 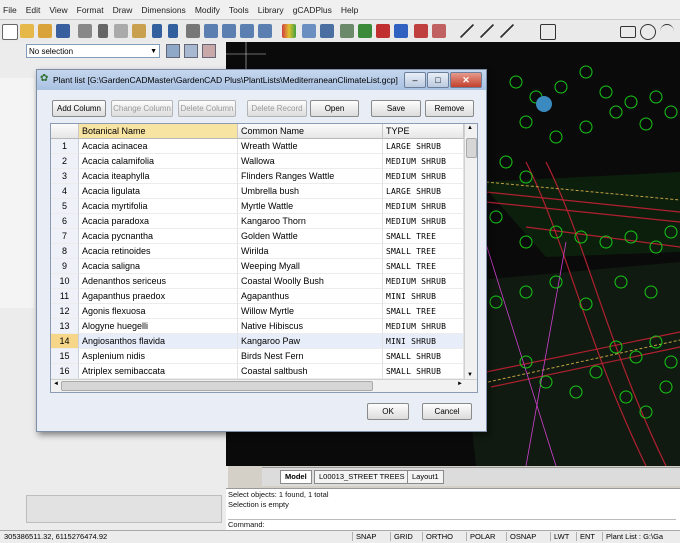 What do you see at coordinates (310, 296) in the screenshot?
I see `cell-common: Agapanthus` at bounding box center [310, 296].